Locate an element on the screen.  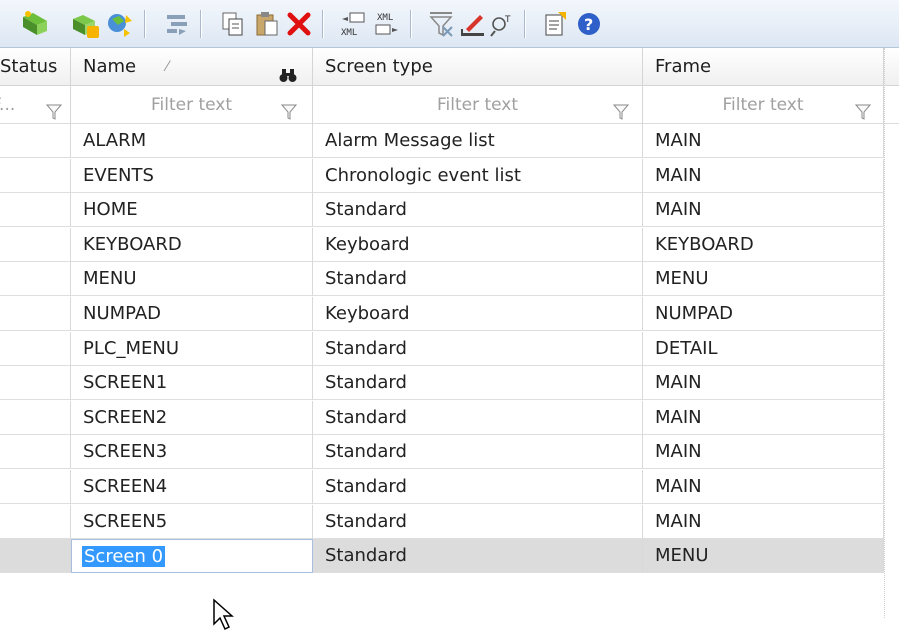
table-row: Screen 0 Standard MENU is located at coordinates (449, 556).